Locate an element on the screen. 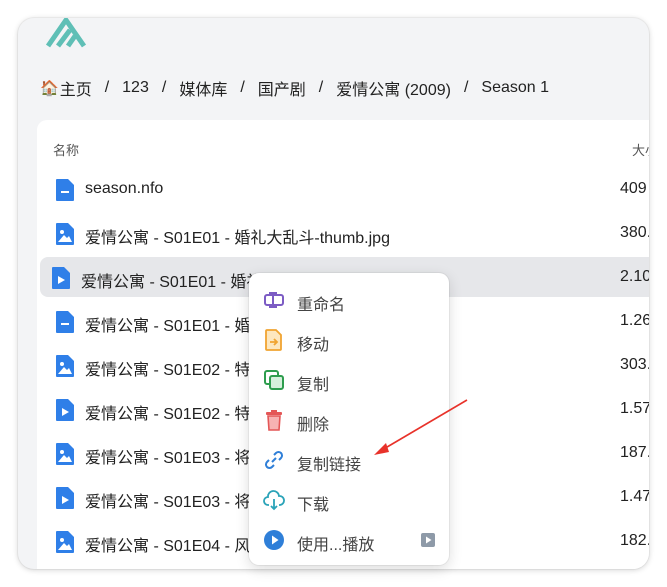 The image size is (667, 587). breadcrumb-item-show: 爱情公寓 (2009) is located at coordinates (393, 88).